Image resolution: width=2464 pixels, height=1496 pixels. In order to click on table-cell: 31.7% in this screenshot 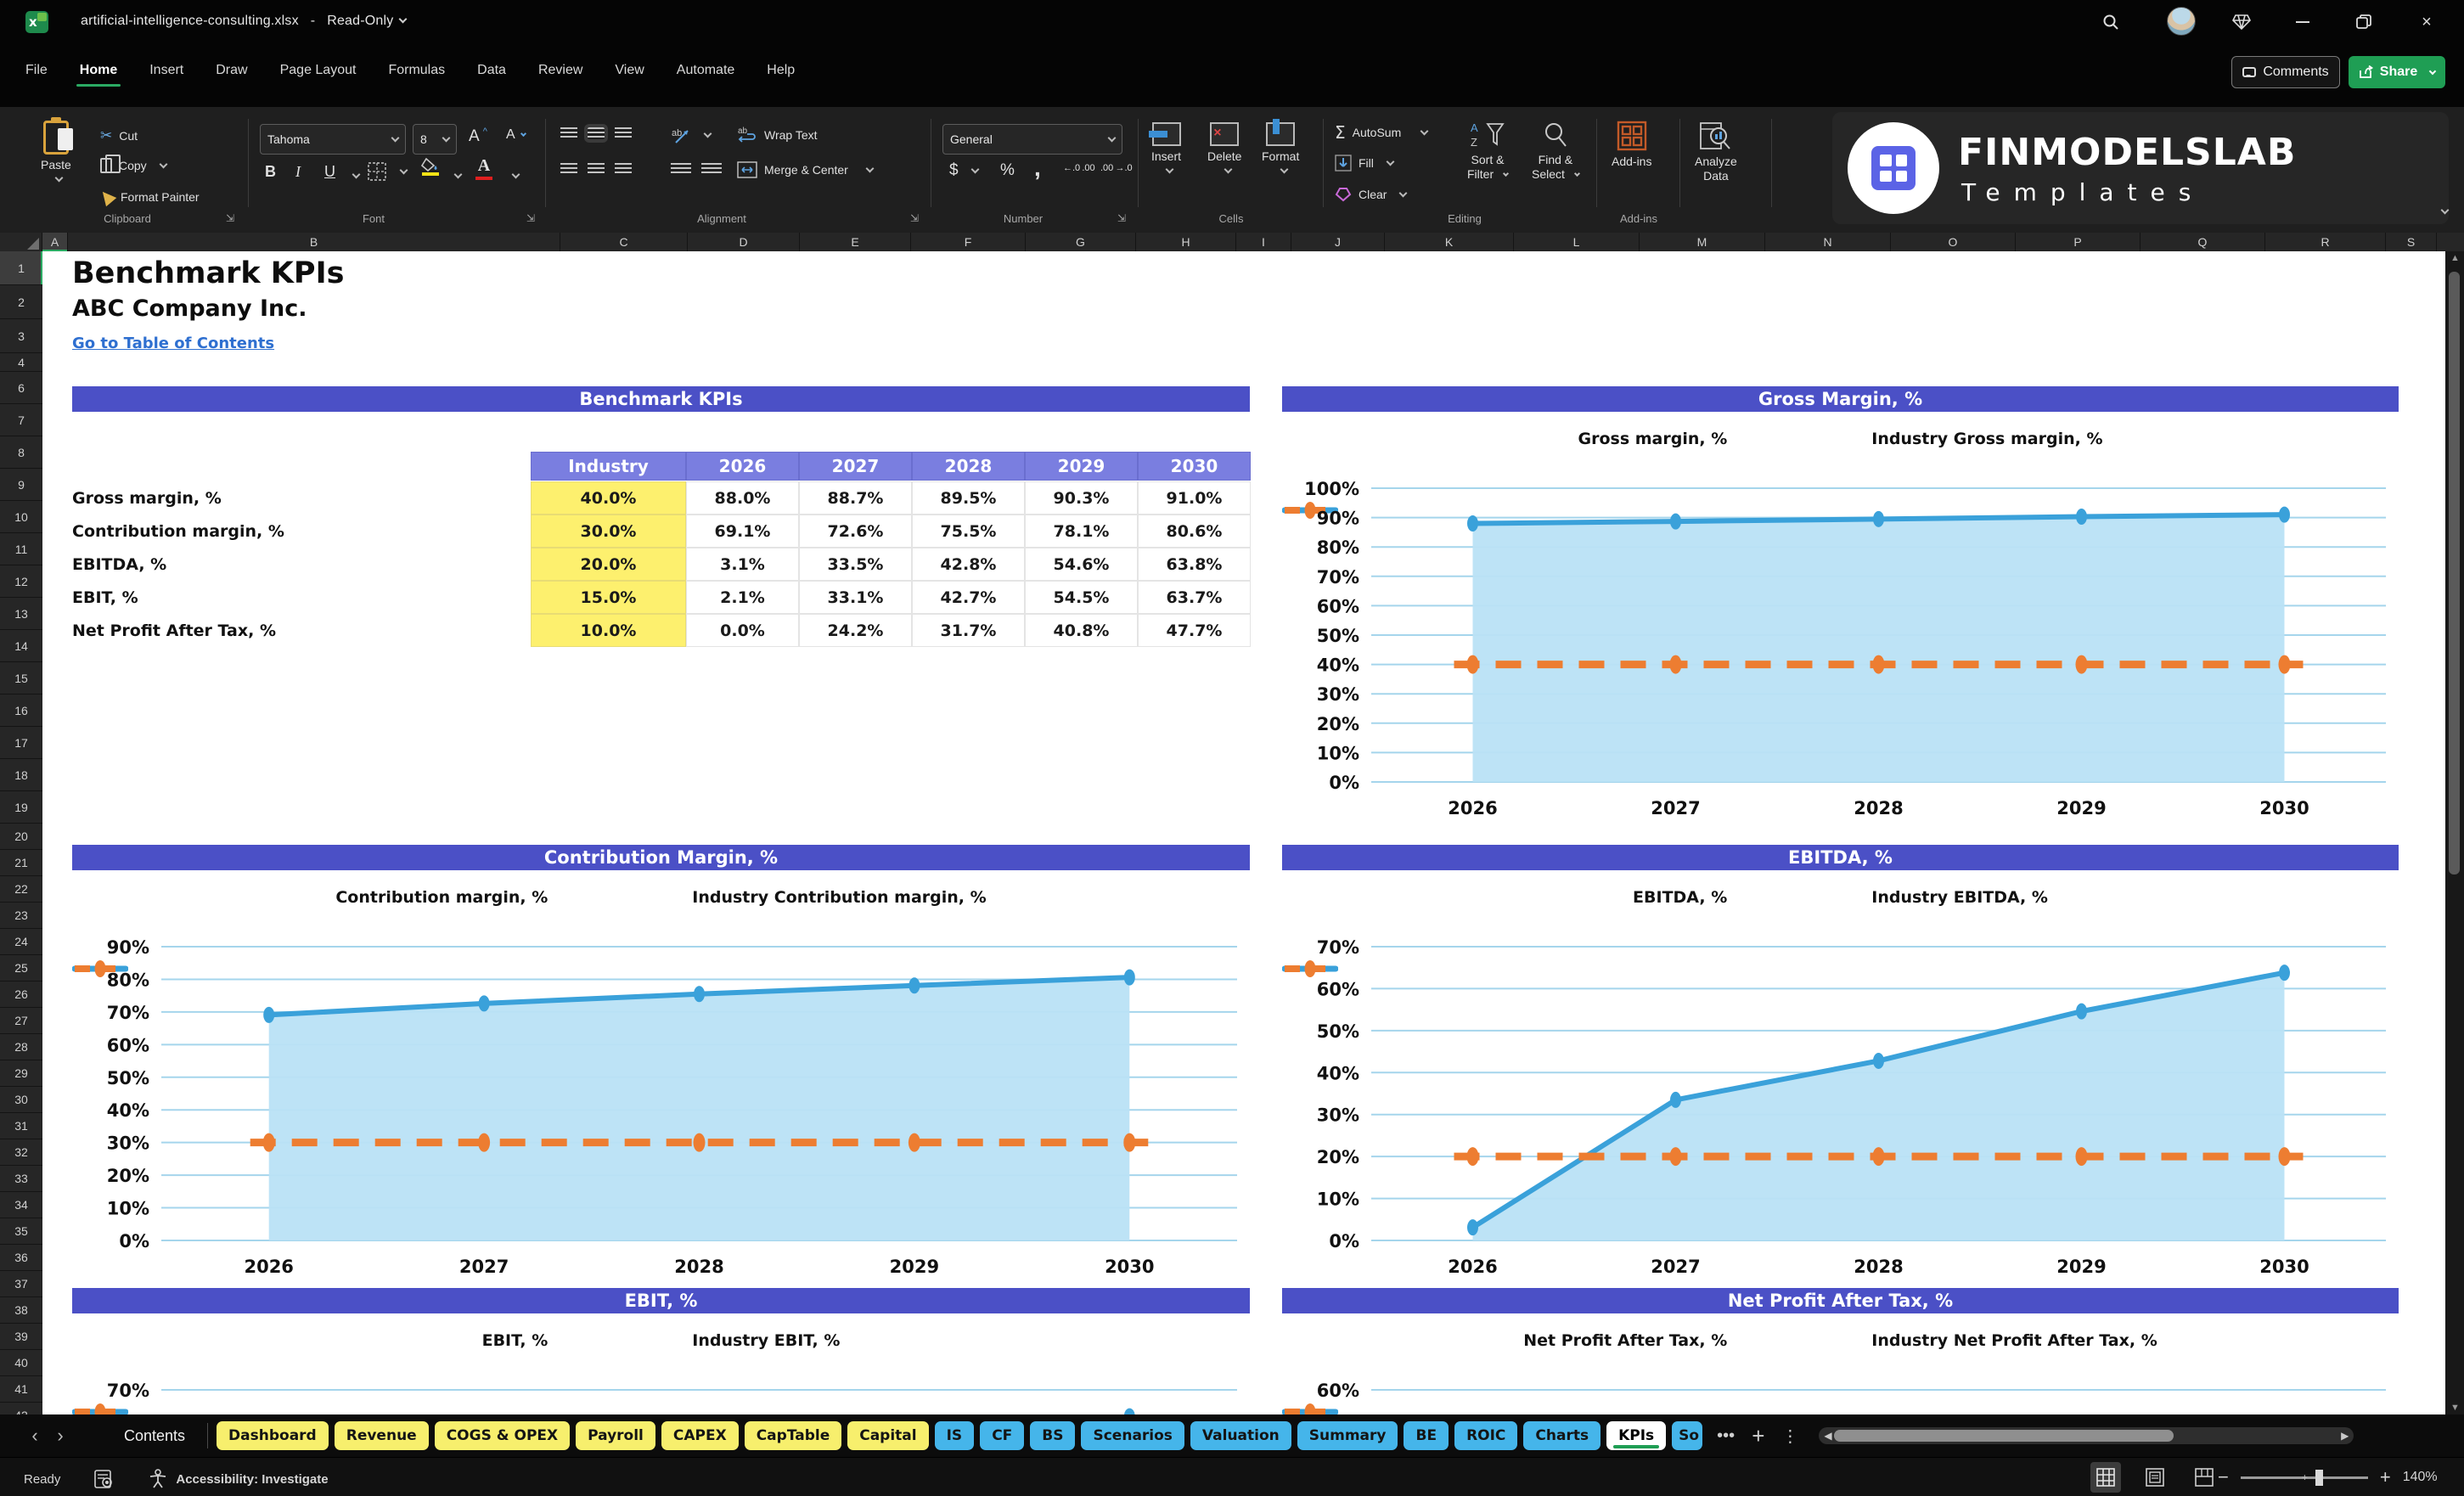, I will do `click(968, 630)`.